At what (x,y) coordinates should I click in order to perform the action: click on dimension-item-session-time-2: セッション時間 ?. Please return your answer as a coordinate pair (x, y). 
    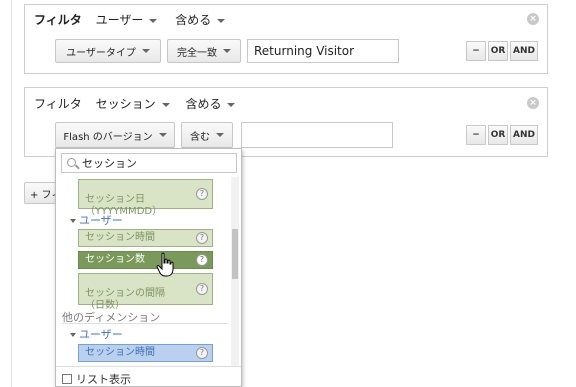
    Looking at the image, I should click on (145, 353).